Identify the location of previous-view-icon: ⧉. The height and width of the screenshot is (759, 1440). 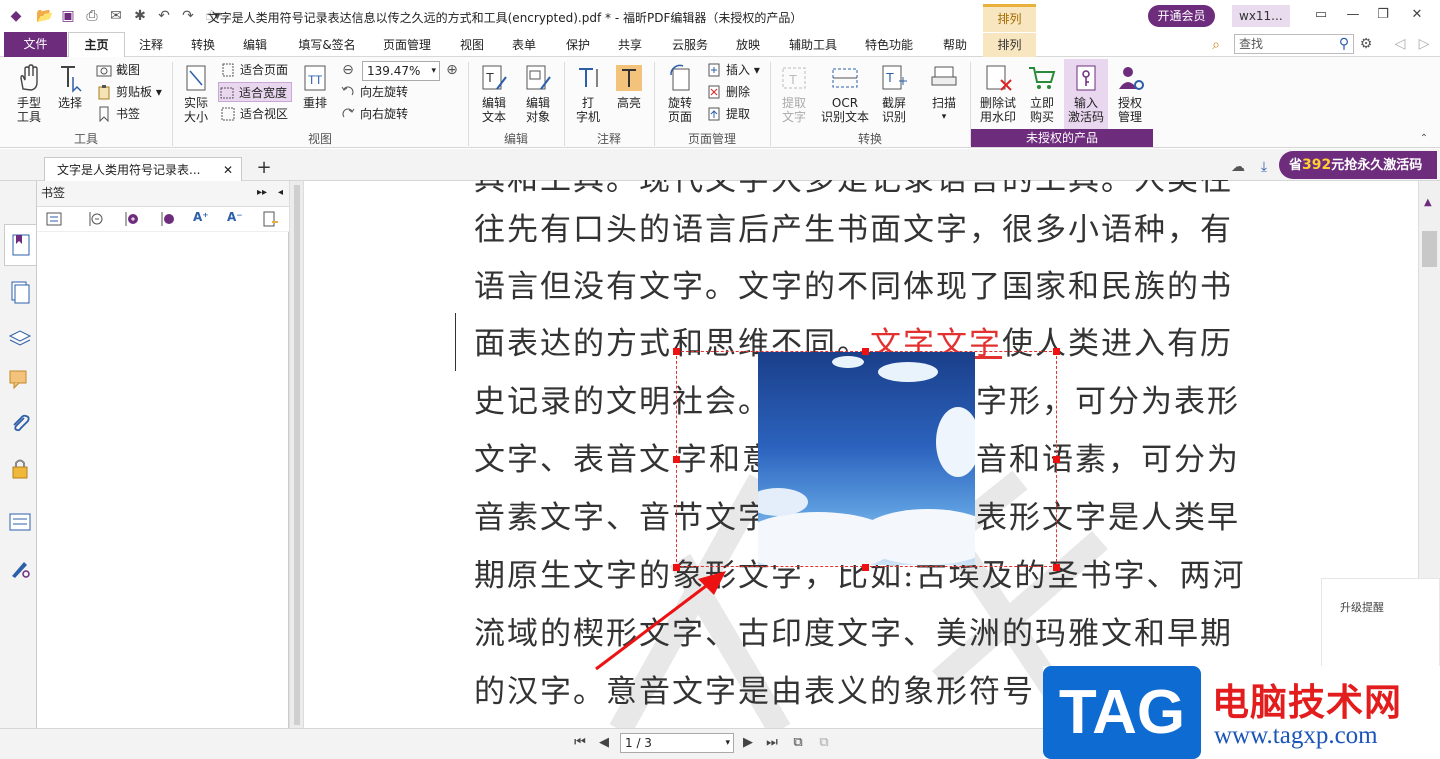
(798, 743).